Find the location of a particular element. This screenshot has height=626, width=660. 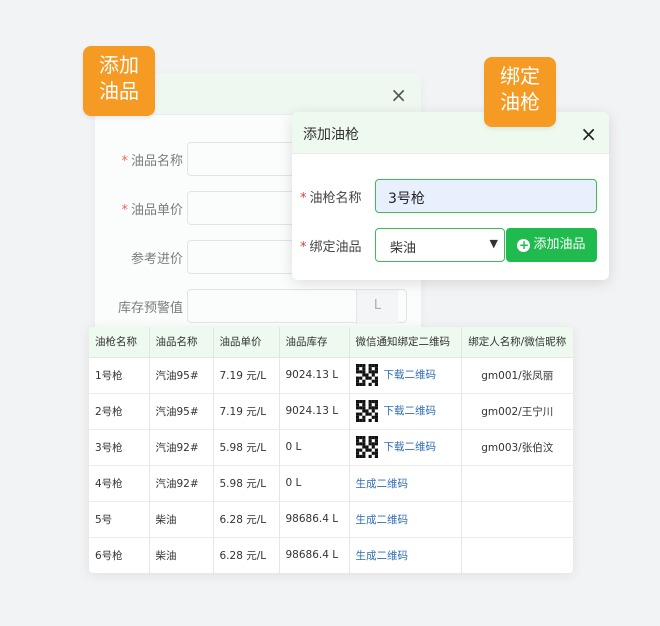

add-nozzle-dialog: 添加油枪 × * 油枪名称 3号枪 * 绑定油品 柴油 ▼ + 添加油品 is located at coordinates (450, 196).